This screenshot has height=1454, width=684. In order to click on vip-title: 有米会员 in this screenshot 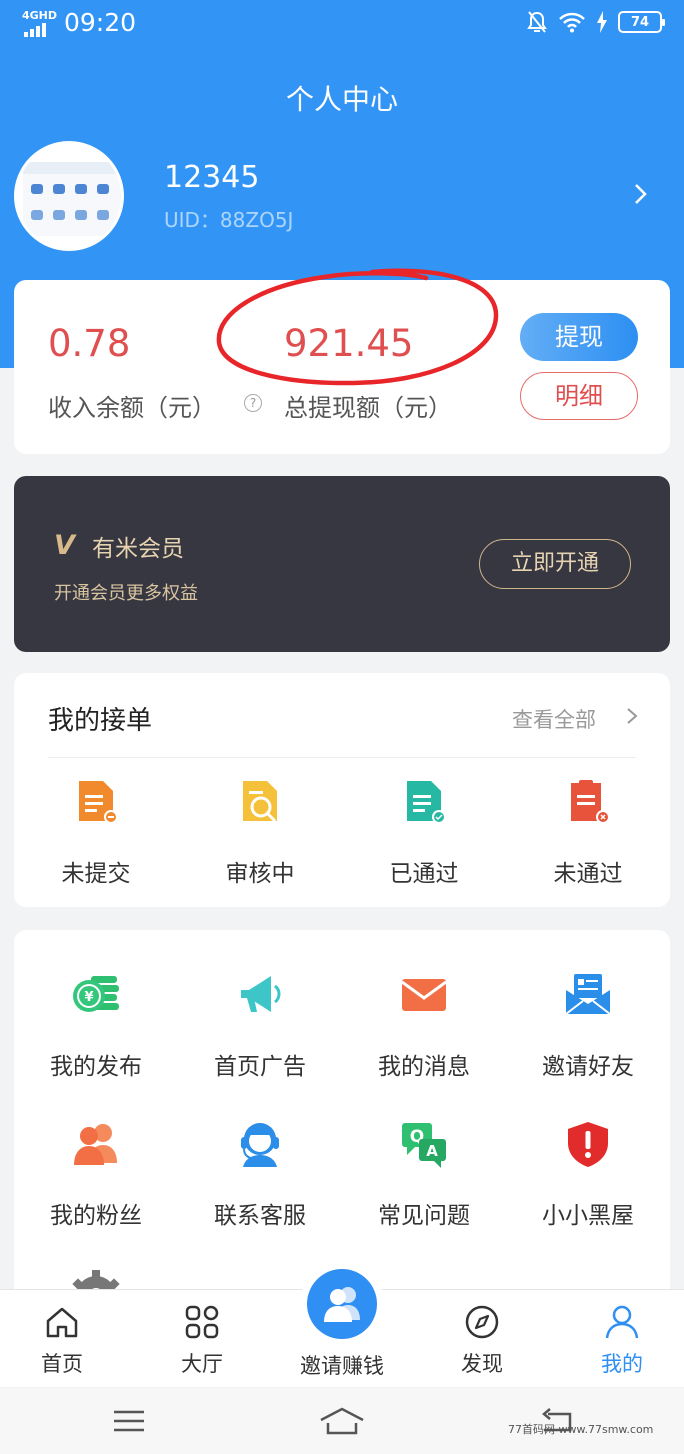, I will do `click(138, 549)`.